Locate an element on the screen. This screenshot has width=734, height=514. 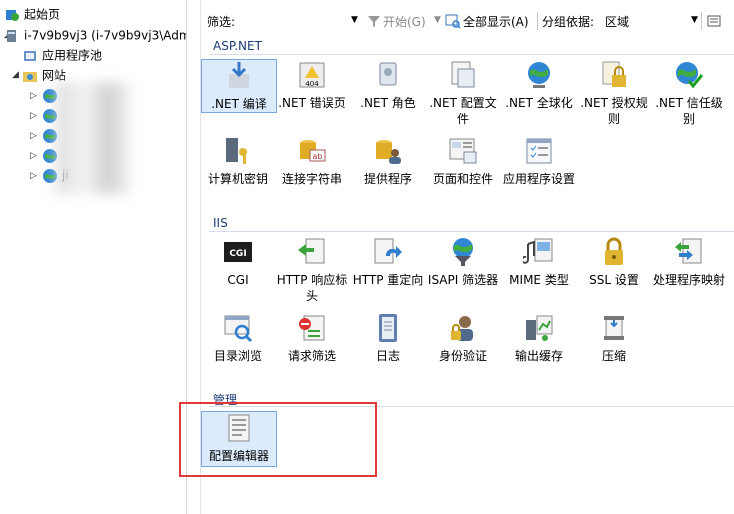
svg-text: 404 is located at coordinates (312, 84).